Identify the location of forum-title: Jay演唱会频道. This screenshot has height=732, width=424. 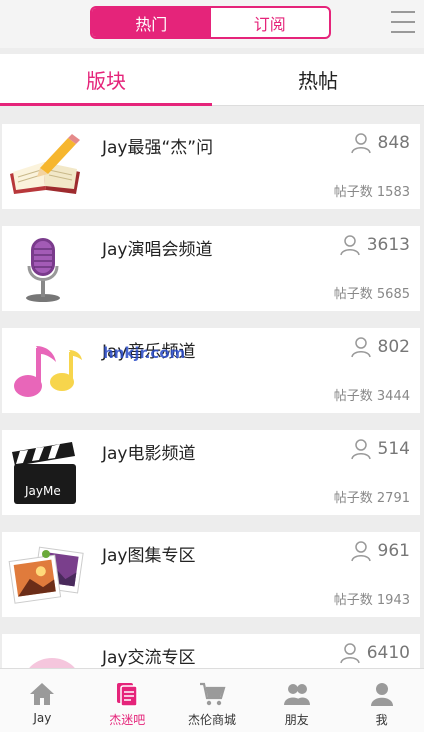
(157, 250).